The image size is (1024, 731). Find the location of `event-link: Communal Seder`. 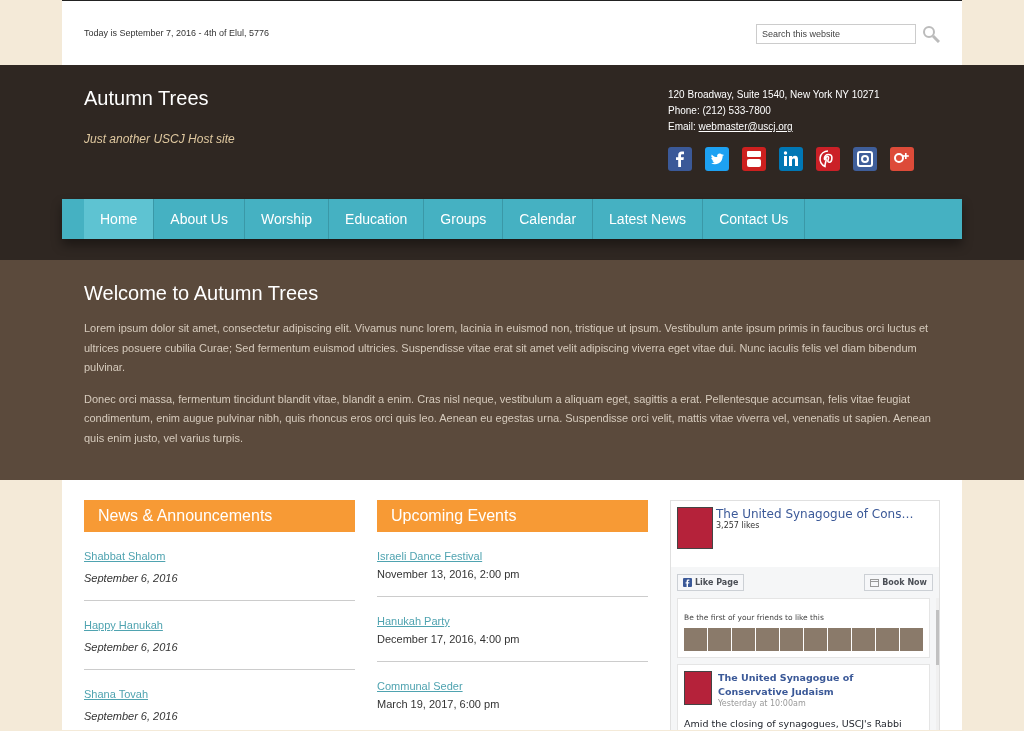

event-link: Communal Seder is located at coordinates (420, 686).